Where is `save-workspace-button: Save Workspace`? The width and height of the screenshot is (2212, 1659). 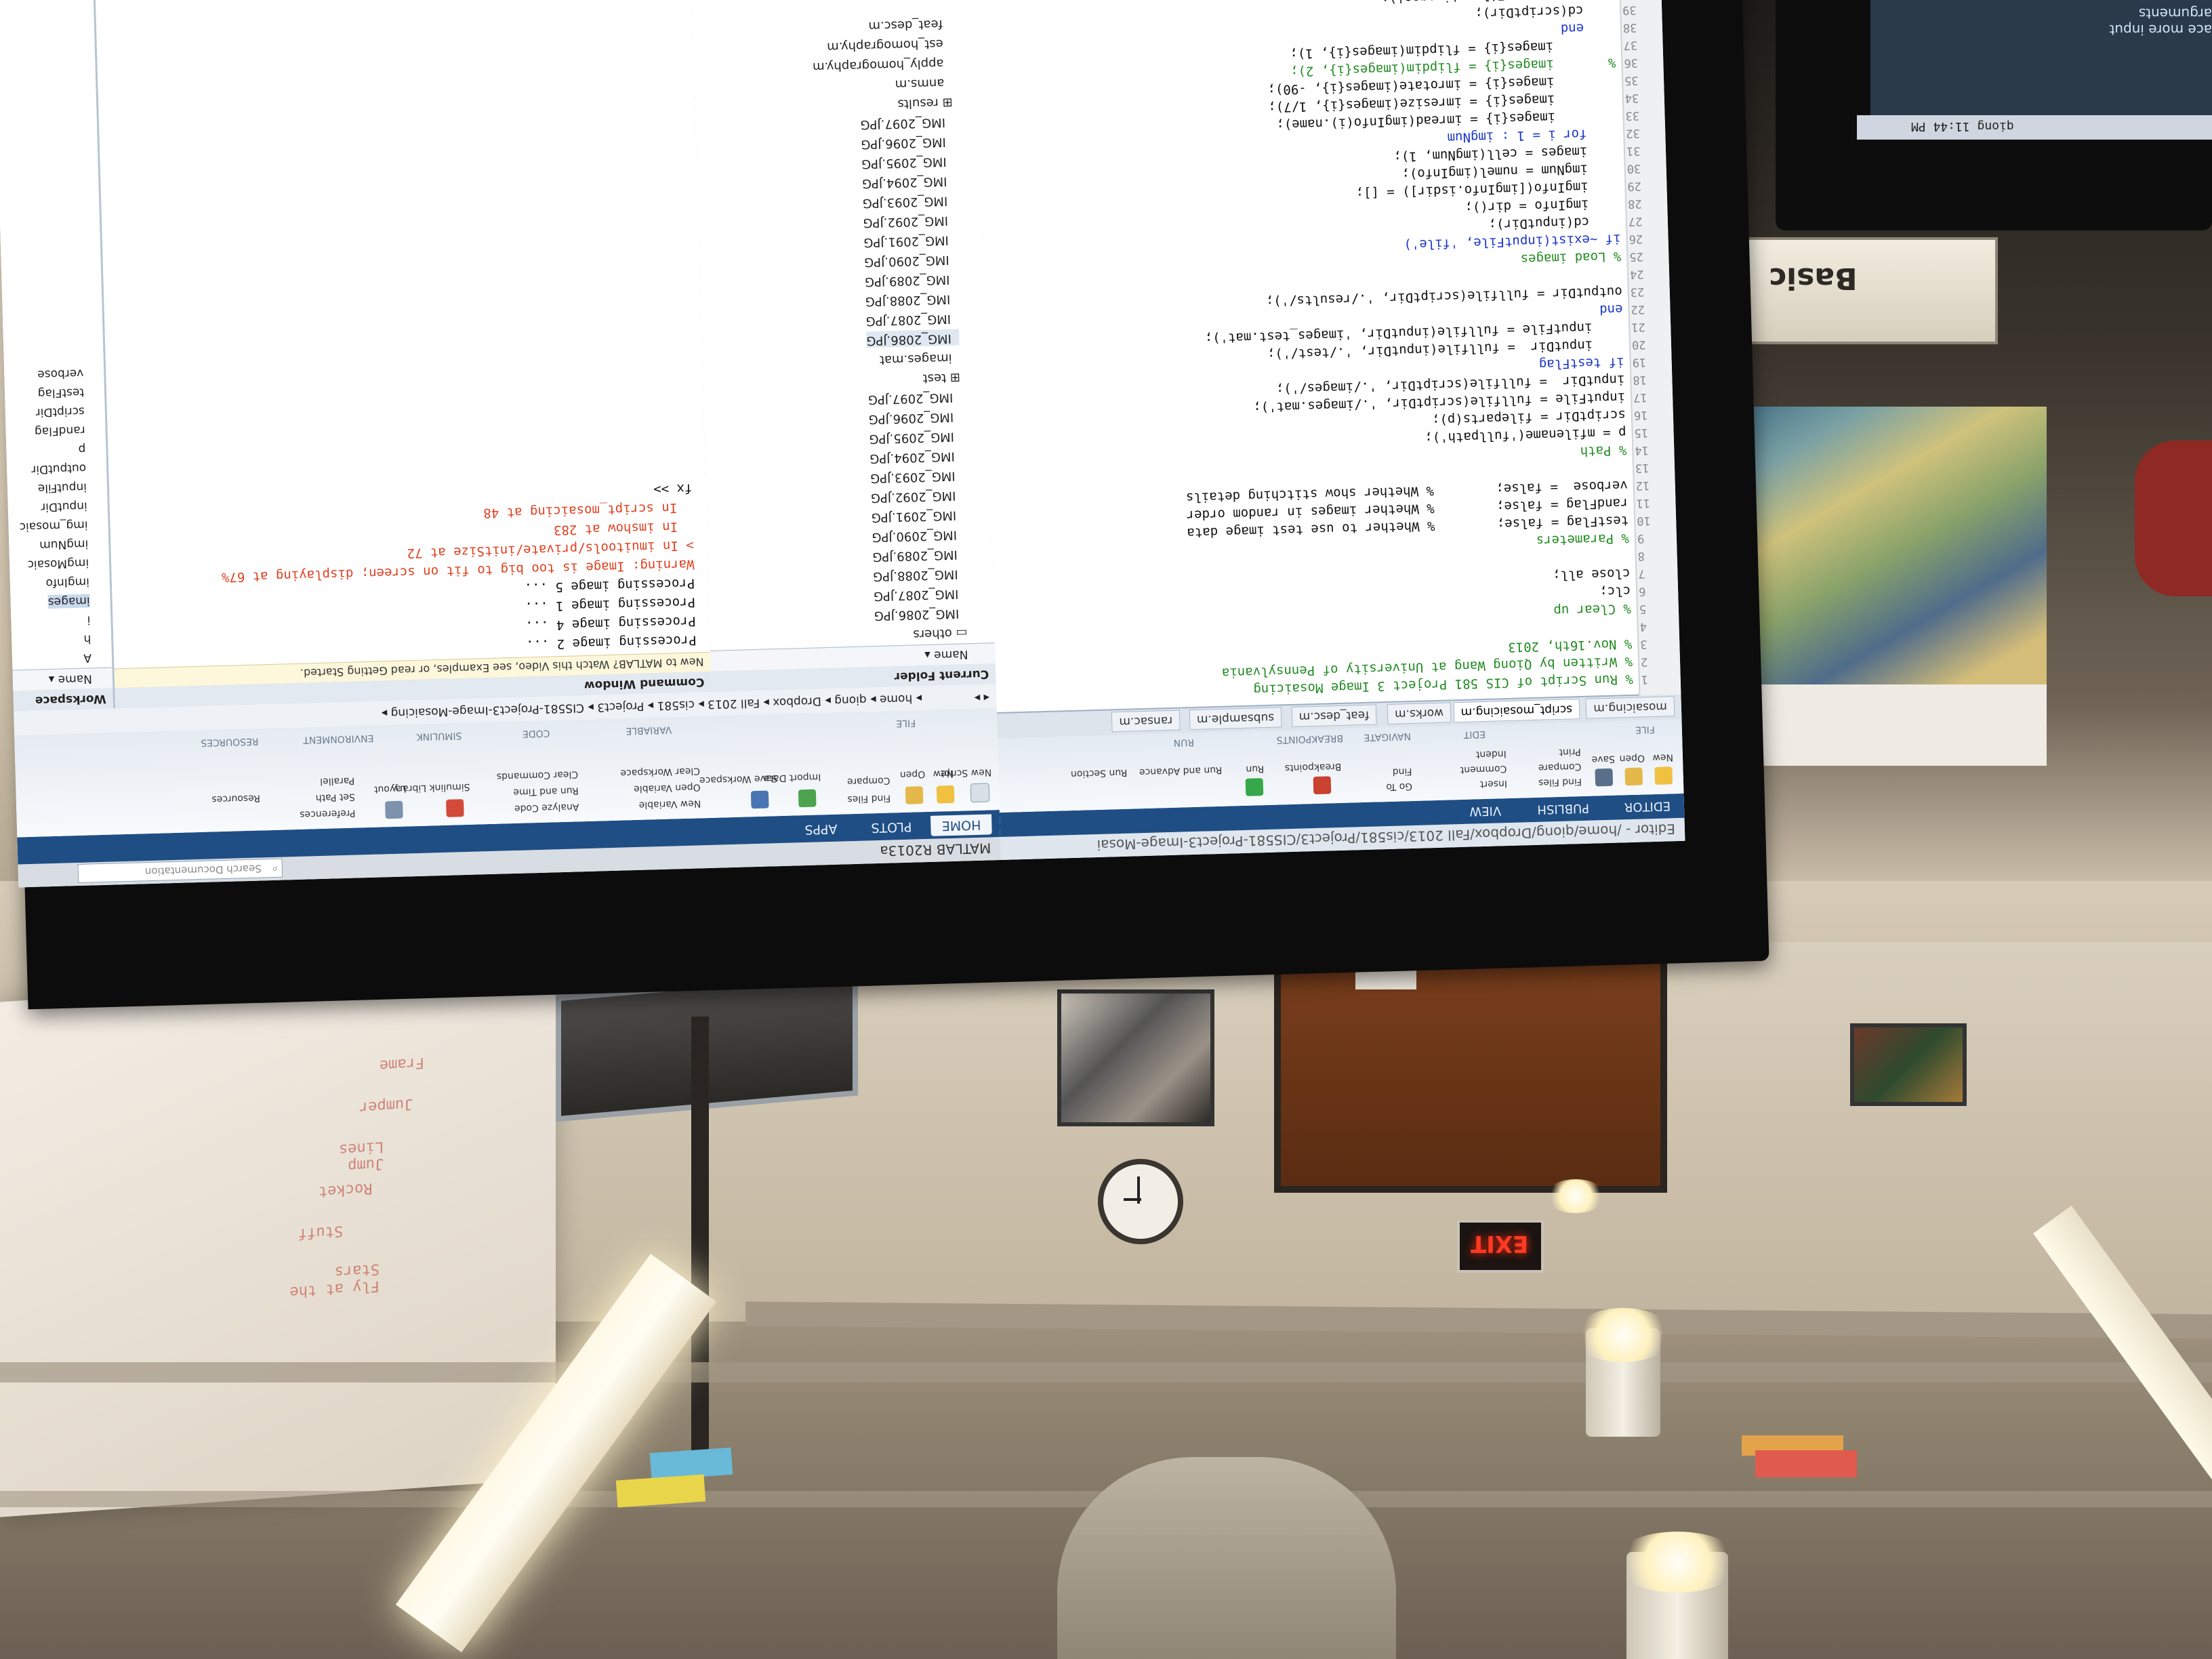
save-workspace-button: Save Workspace is located at coordinates (739, 779).